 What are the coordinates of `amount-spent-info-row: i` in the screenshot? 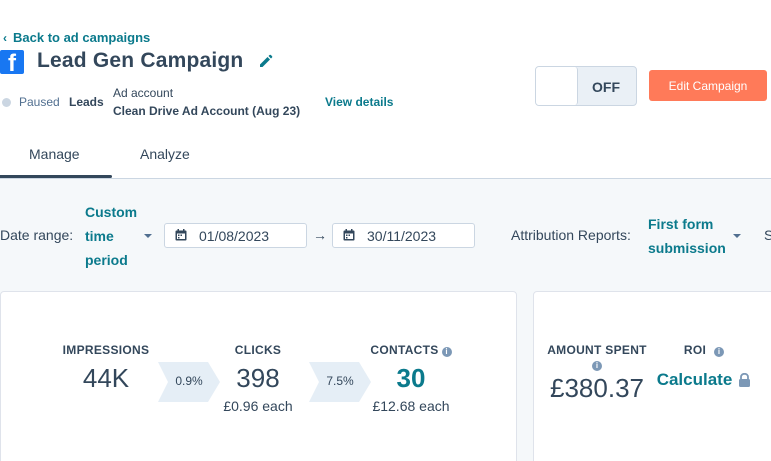 It's located at (597, 365).